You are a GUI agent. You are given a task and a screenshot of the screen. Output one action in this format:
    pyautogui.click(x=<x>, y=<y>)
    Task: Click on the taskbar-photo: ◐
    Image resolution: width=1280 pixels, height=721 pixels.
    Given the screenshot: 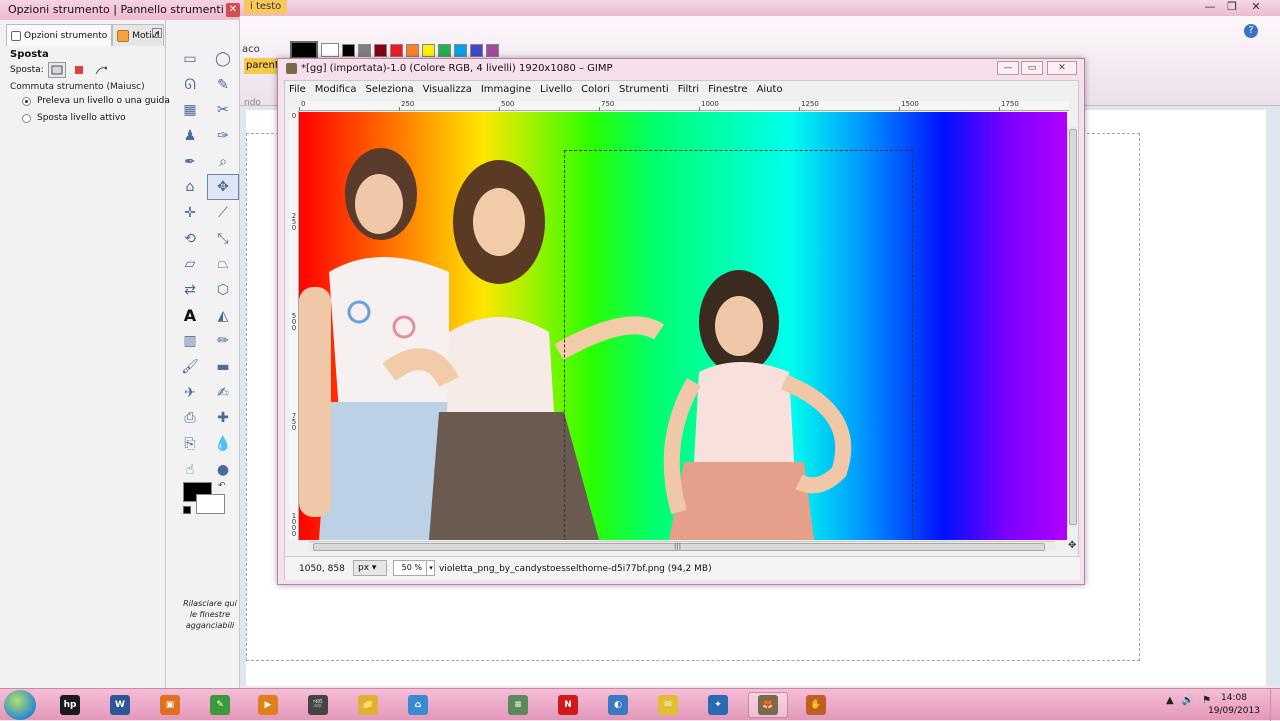 What is the action you would take?
    pyautogui.click(x=618, y=705)
    